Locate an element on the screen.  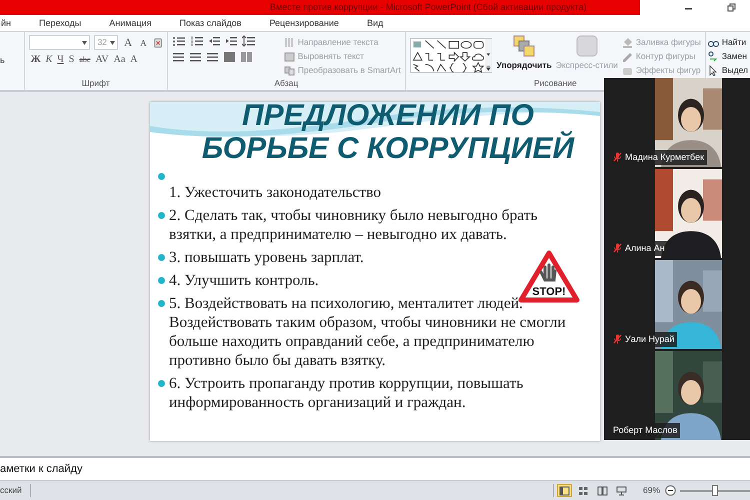
ribbon-label: ь is located at coordinates (3, 60).